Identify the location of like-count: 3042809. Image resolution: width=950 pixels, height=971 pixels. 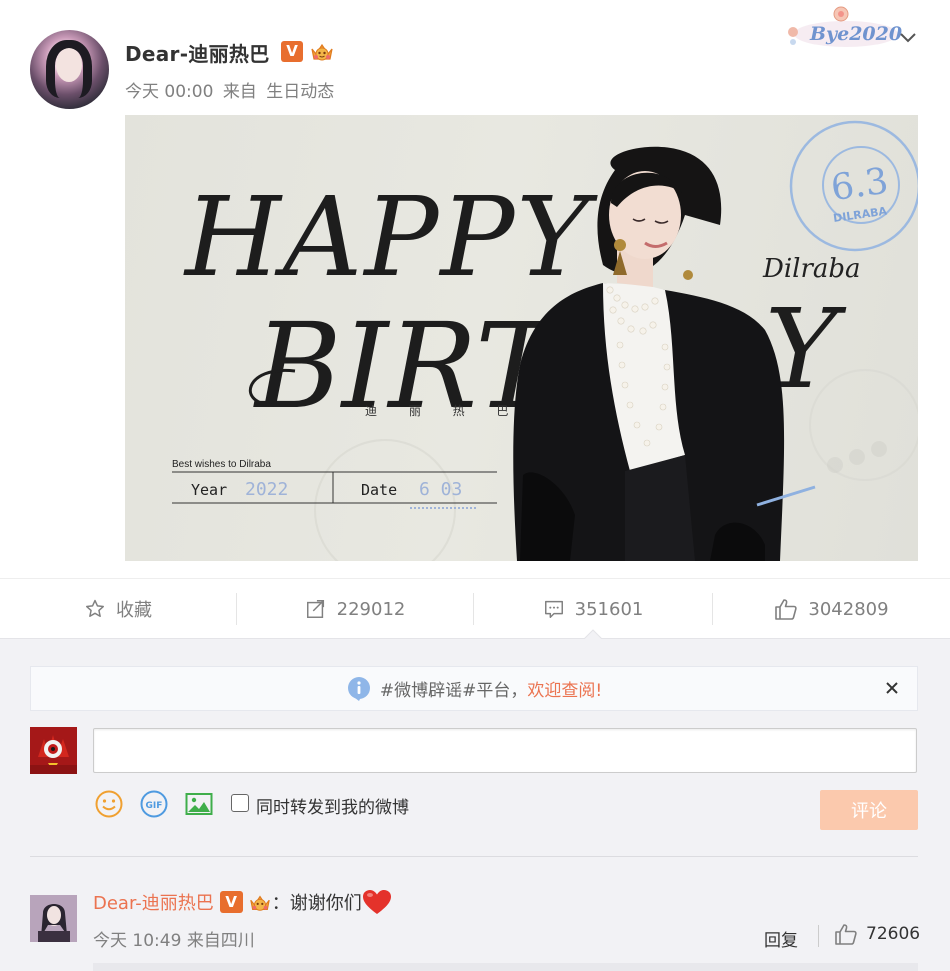
(848, 609).